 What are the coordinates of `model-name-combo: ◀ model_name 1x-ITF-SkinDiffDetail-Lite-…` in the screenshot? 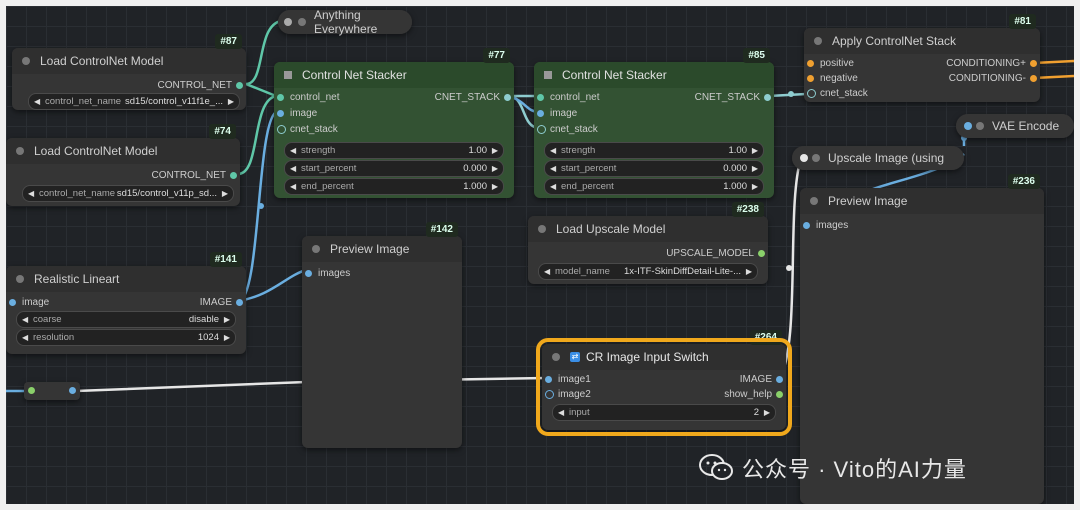 It's located at (648, 271).